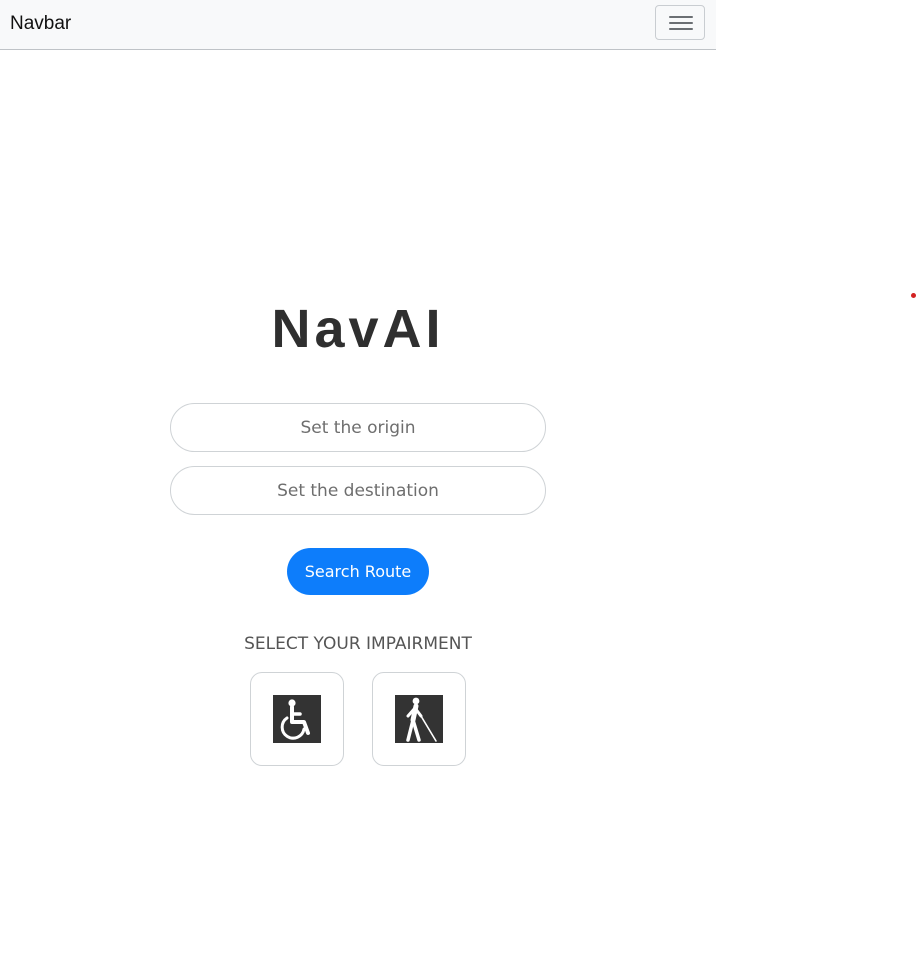  Describe the element at coordinates (913, 295) in the screenshot. I see `red-marker-dot` at that location.